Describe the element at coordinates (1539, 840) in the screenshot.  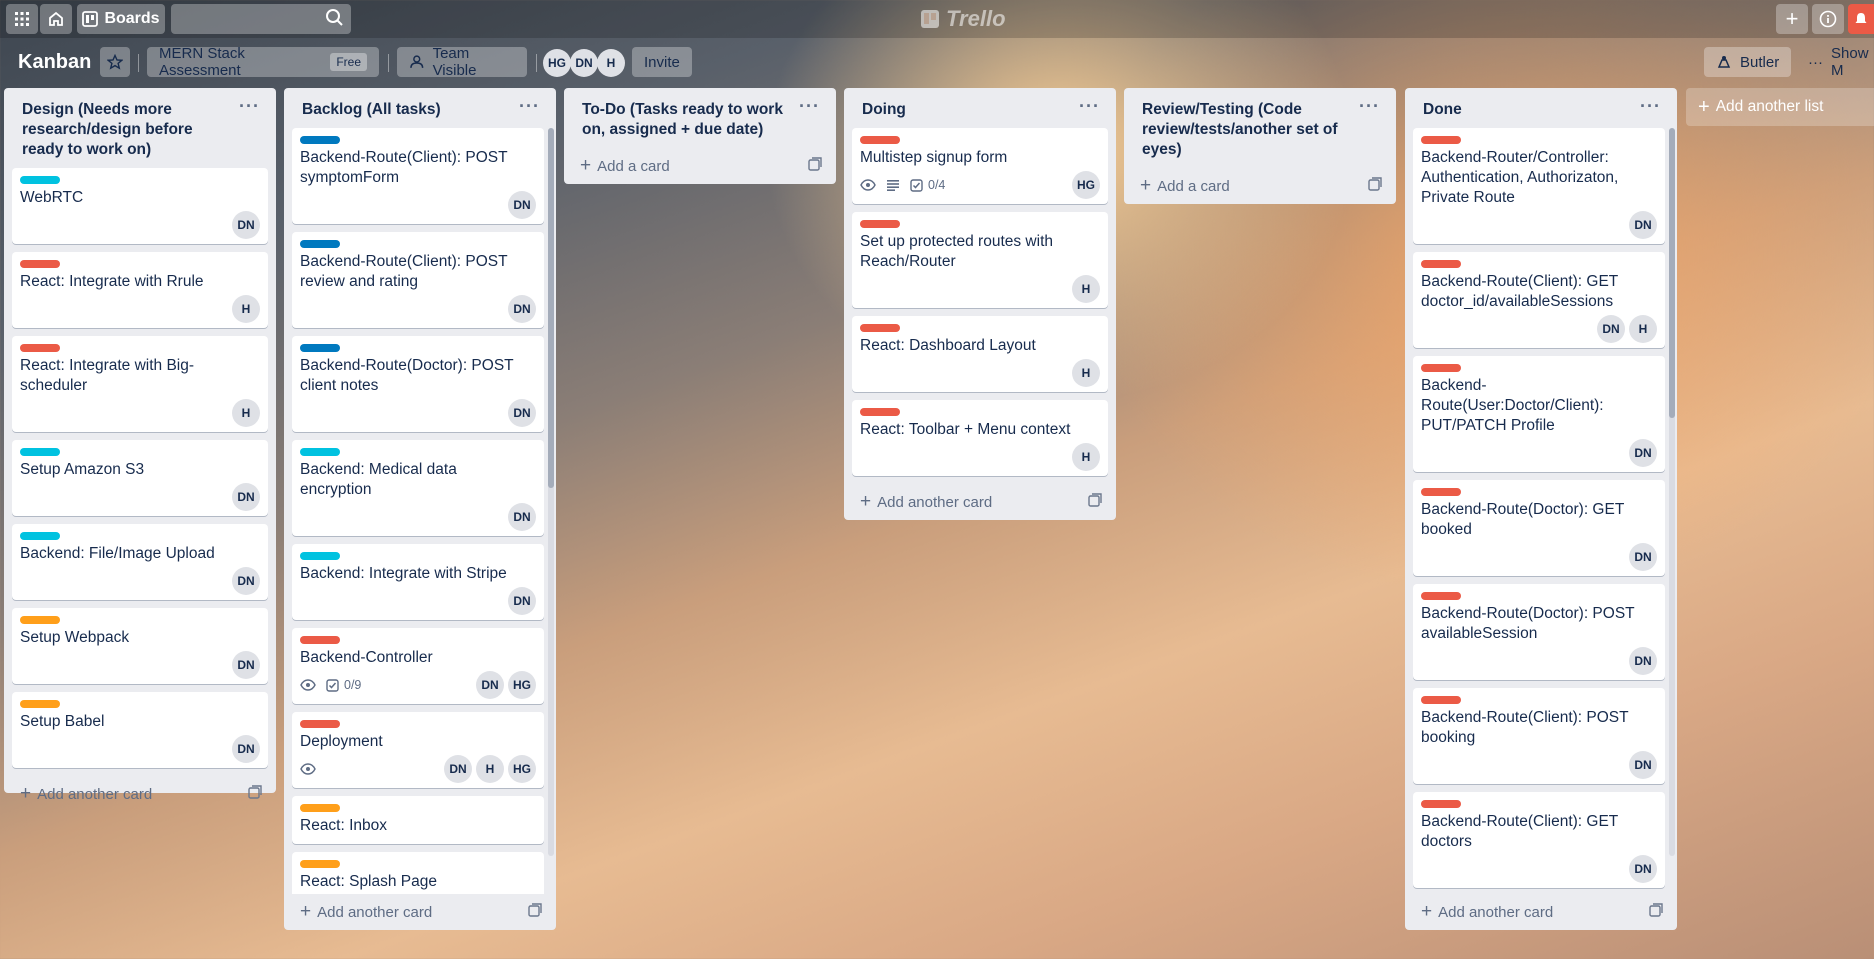
I see `card: Backend-Route(Client): GET doctors DN` at that location.